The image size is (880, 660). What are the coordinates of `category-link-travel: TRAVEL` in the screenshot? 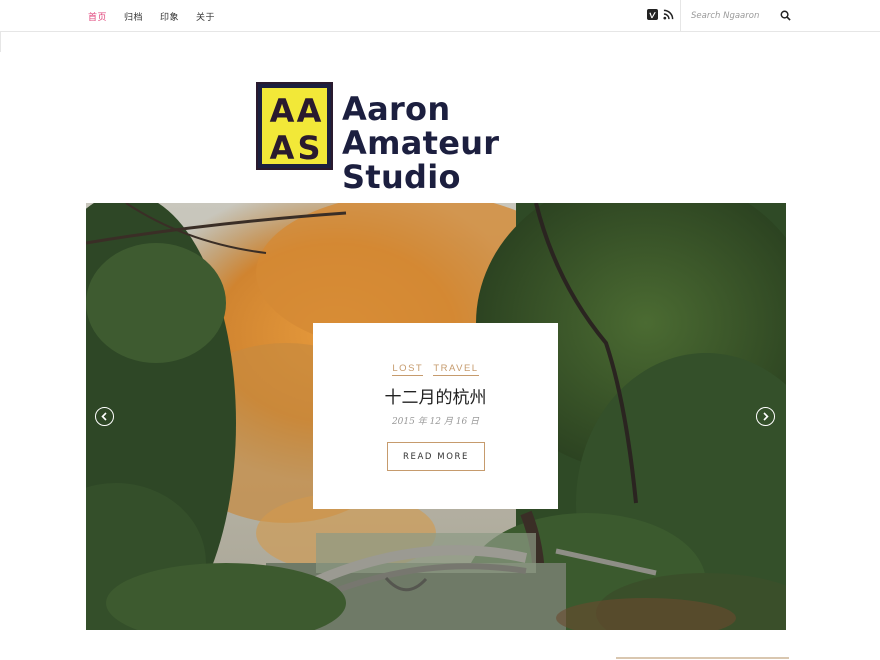 It's located at (456, 369).